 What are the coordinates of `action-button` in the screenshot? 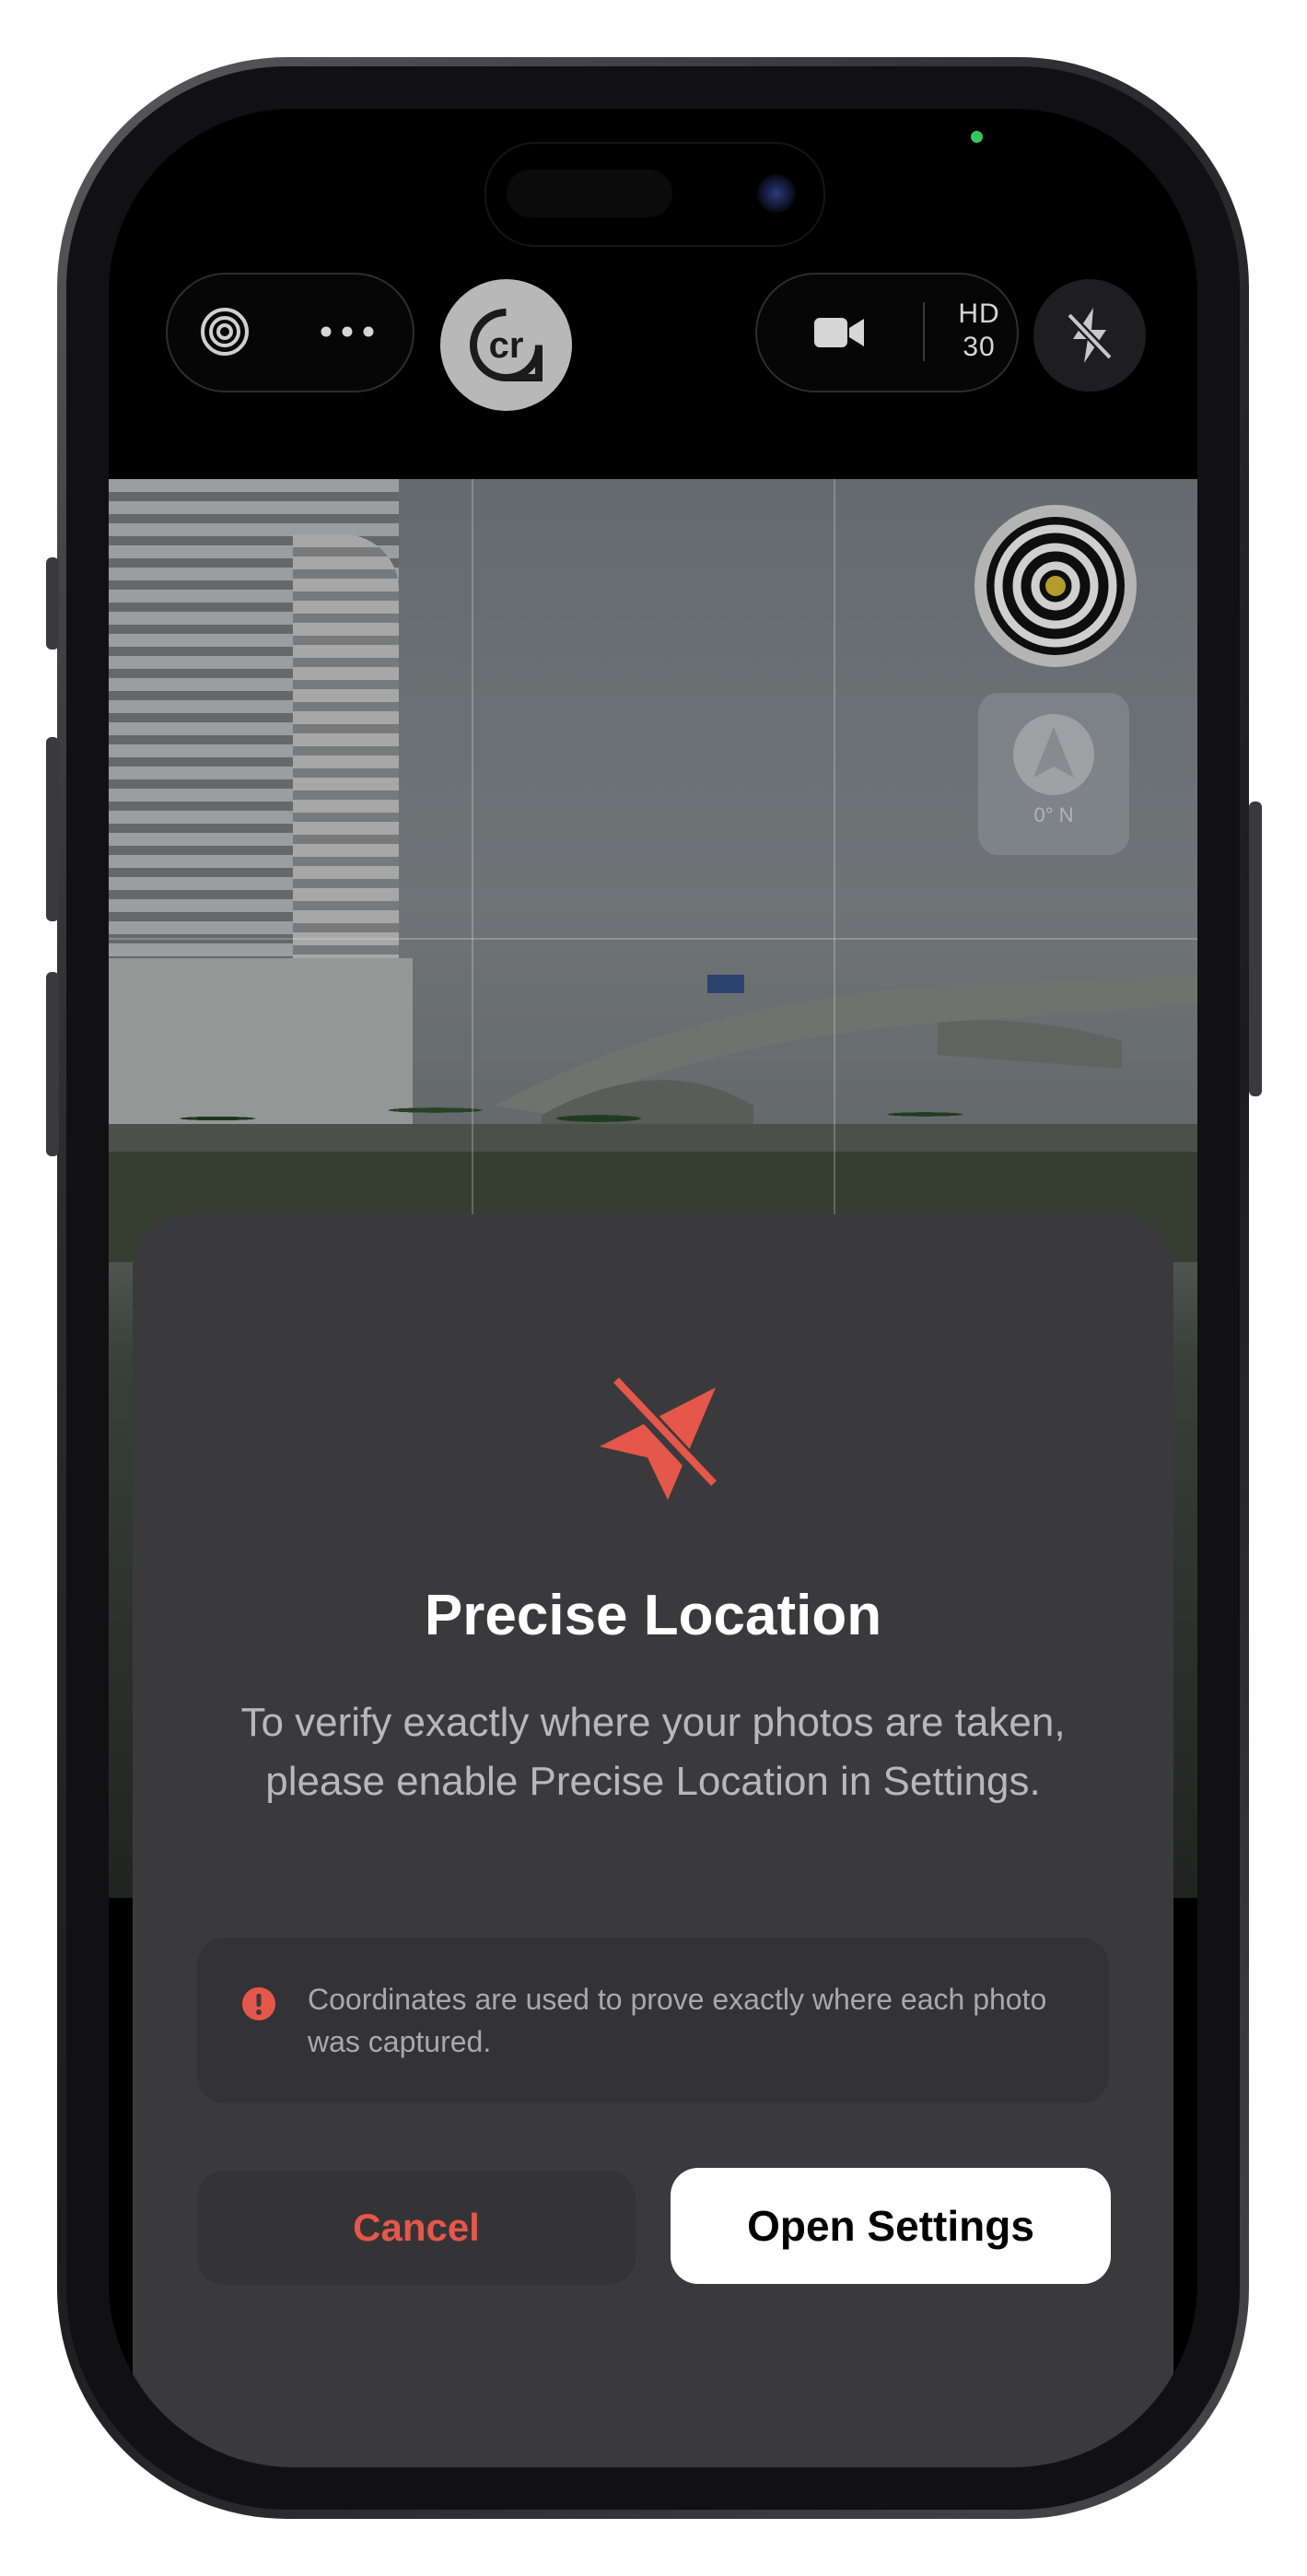 It's located at (53, 603).